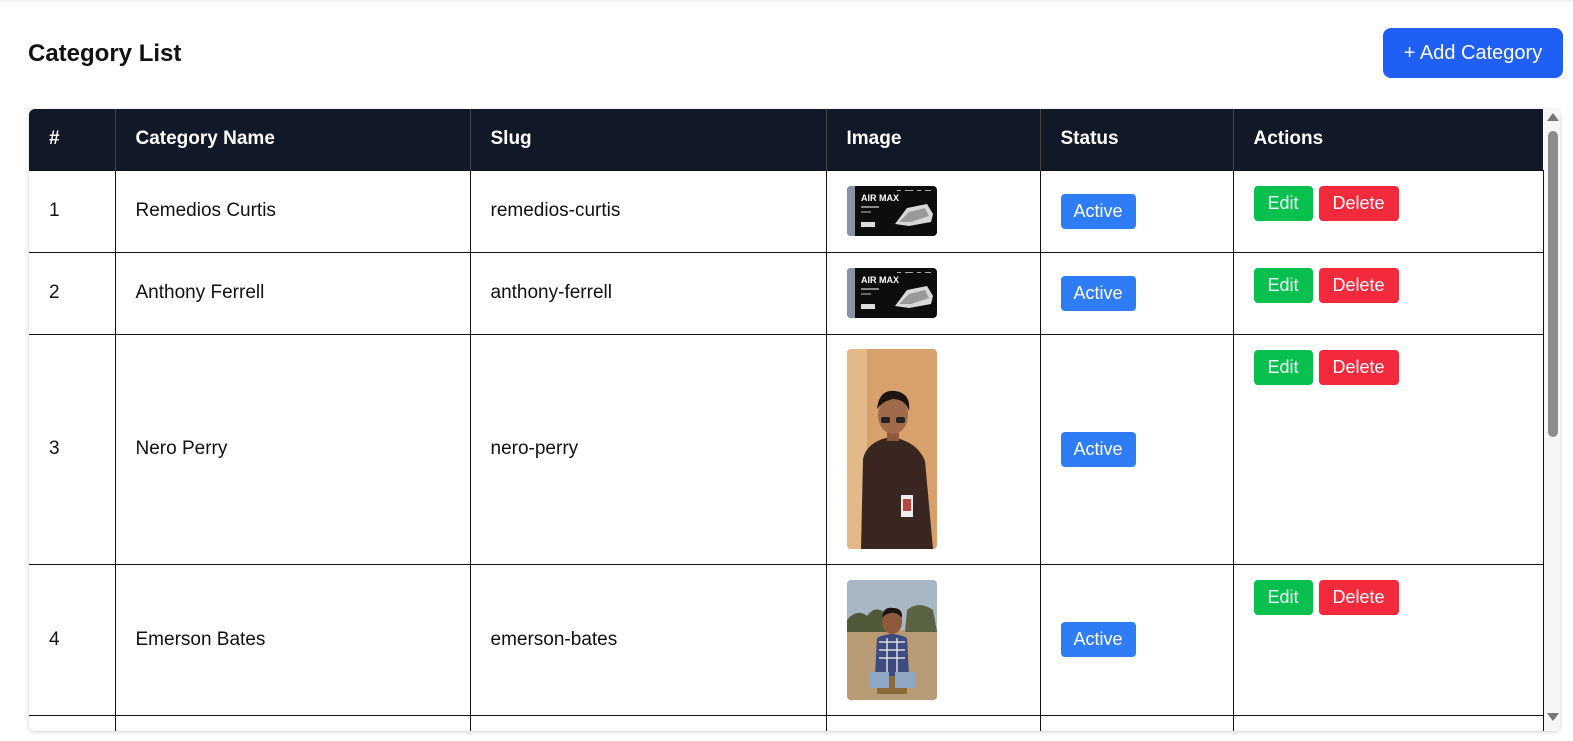 The height and width of the screenshot is (741, 1573). I want to click on scrollbar-thumb, so click(1553, 284).